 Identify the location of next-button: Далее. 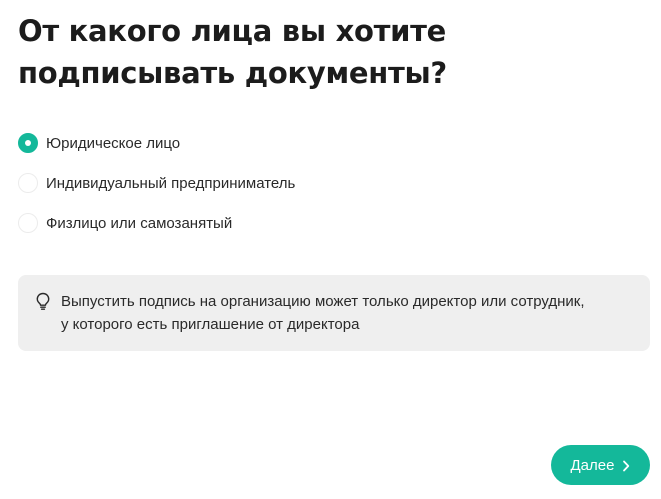
(600, 465).